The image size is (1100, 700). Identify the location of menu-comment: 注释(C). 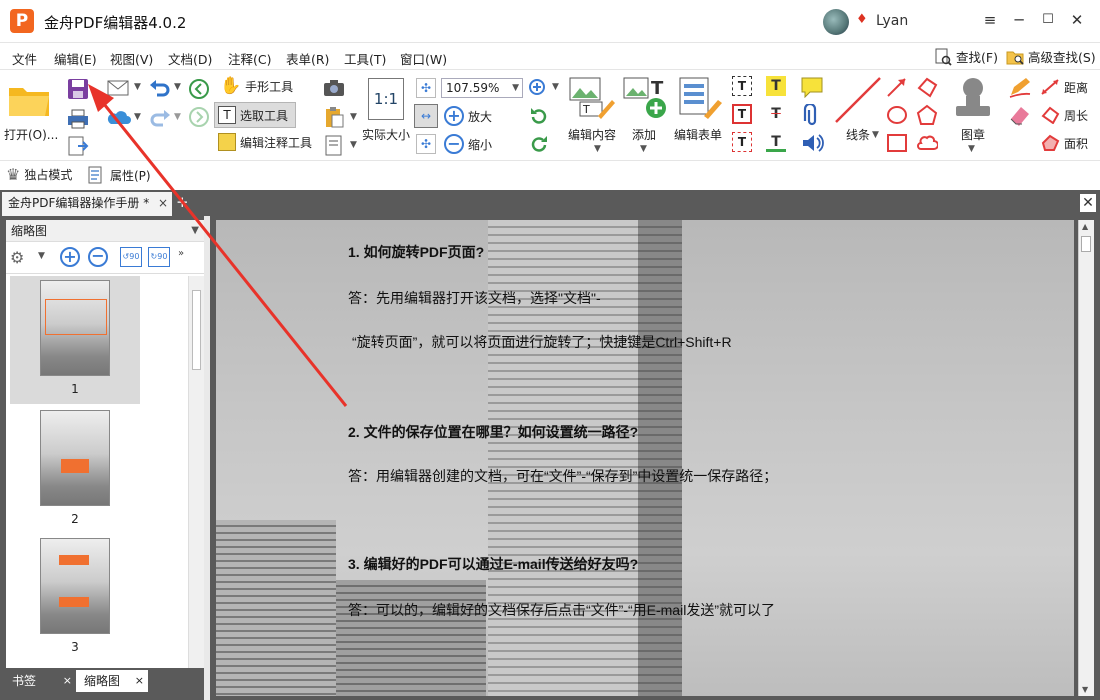
(249, 58).